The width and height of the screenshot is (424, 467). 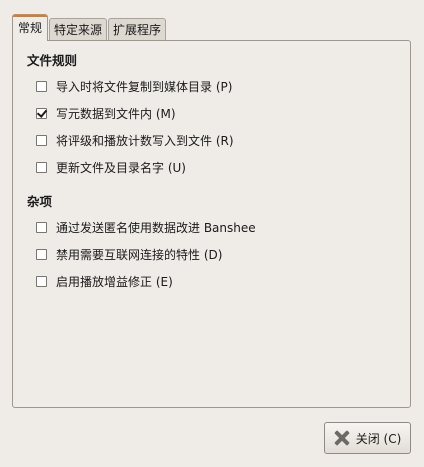 I want to click on tab-bar: 常规 特定来源 扩展程序, so click(x=89, y=27).